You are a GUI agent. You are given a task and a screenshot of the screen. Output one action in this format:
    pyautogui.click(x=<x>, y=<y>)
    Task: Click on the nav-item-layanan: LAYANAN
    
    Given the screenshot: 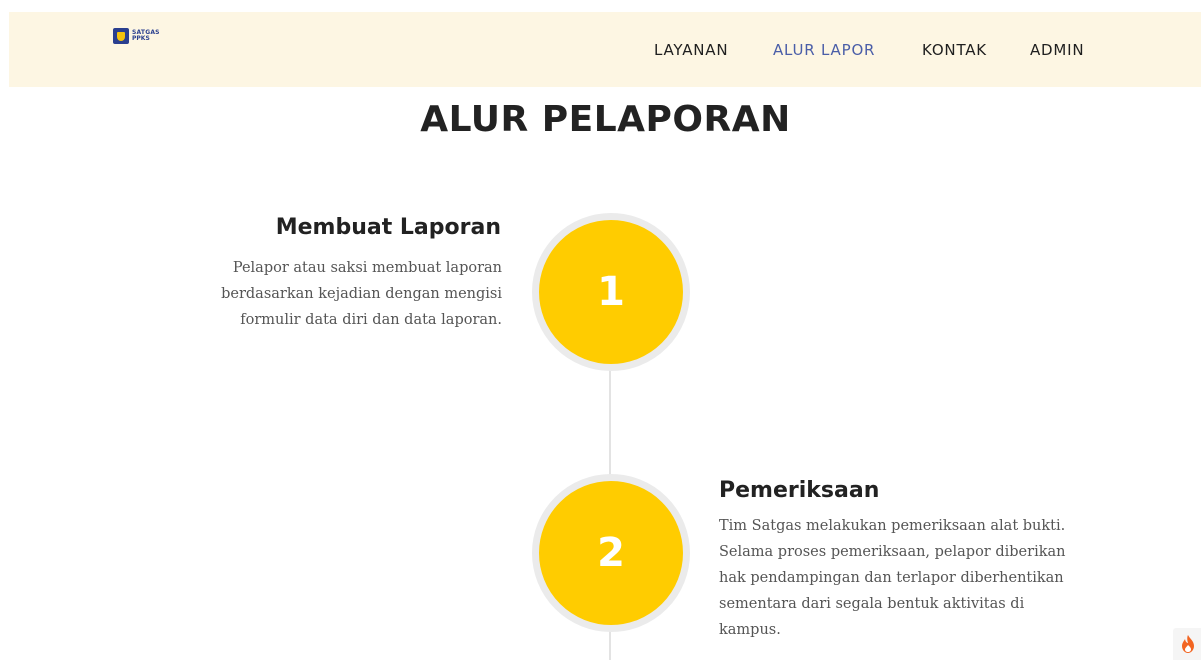 What is the action you would take?
    pyautogui.click(x=691, y=50)
    